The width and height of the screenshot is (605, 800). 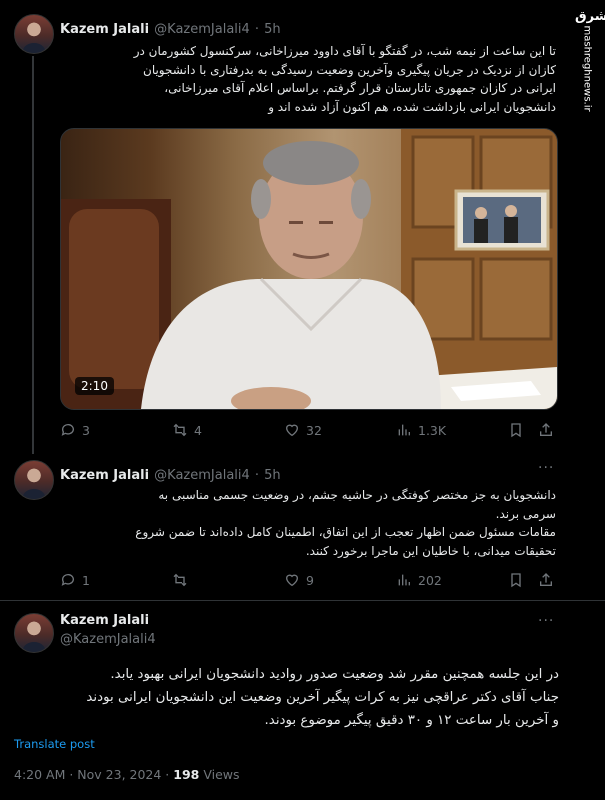 I want to click on repost-button: 4, so click(x=187, y=430).